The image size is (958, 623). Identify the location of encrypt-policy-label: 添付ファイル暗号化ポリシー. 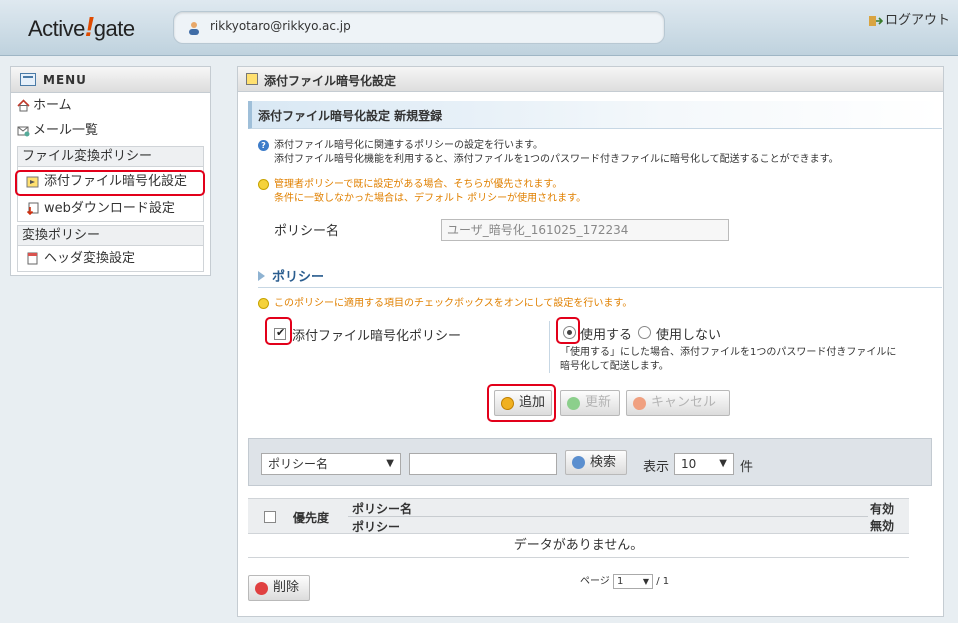
(377, 336).